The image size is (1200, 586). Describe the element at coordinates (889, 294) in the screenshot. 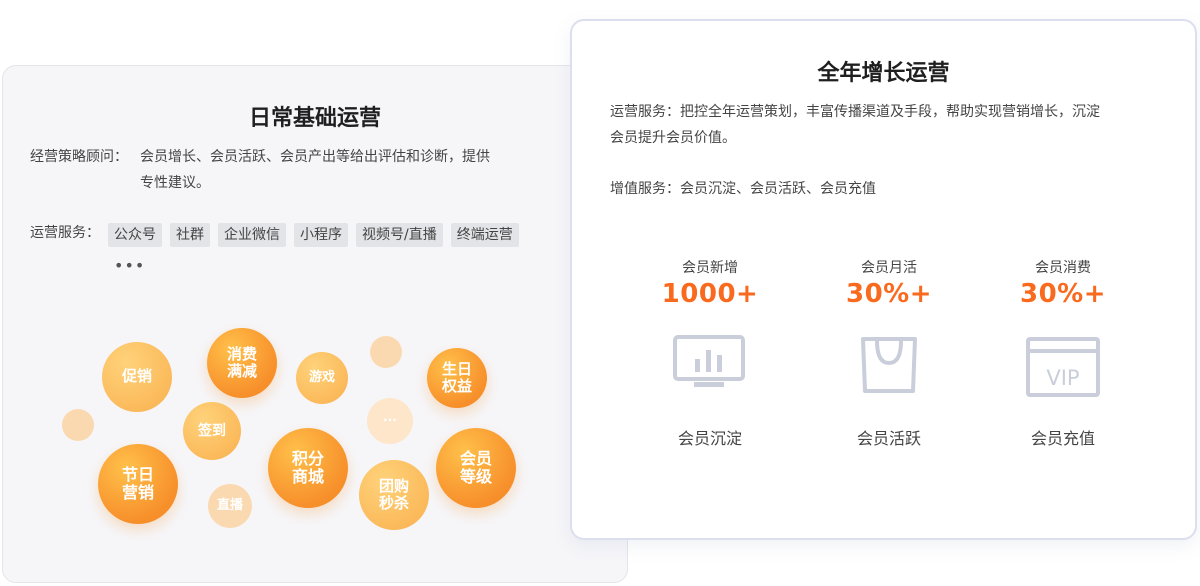

I see `stat-monthly-active-value: 30%+` at that location.